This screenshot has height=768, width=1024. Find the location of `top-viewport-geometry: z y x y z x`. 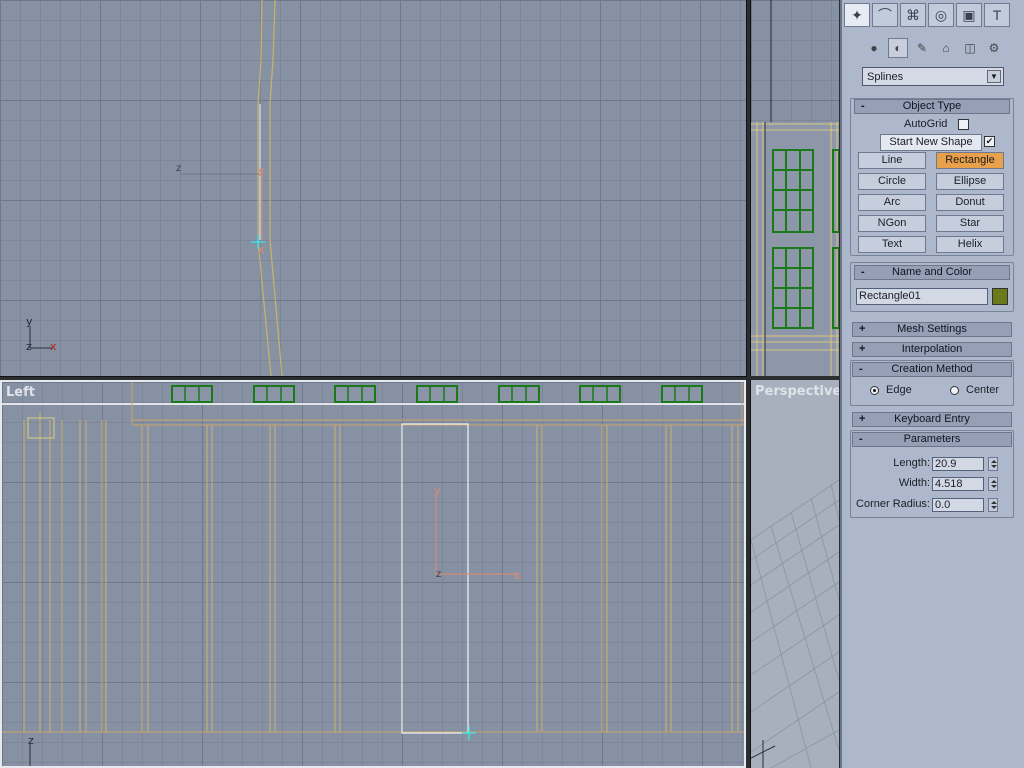

top-viewport-geometry: z y x y z x is located at coordinates (154, 188).